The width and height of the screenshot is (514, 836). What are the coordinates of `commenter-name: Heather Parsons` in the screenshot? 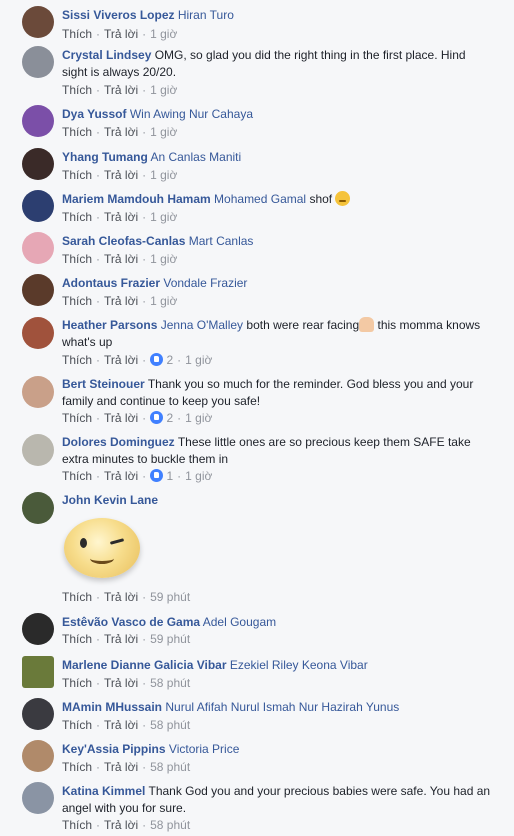 It's located at (109, 325).